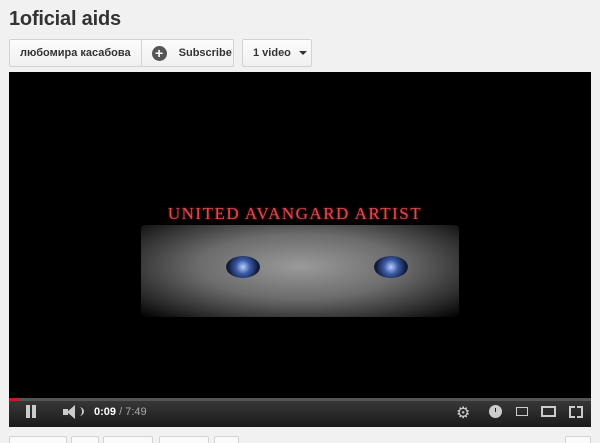 The width and height of the screenshot is (600, 443). What do you see at coordinates (522, 411) in the screenshot?
I see `small-player-icon` at bounding box center [522, 411].